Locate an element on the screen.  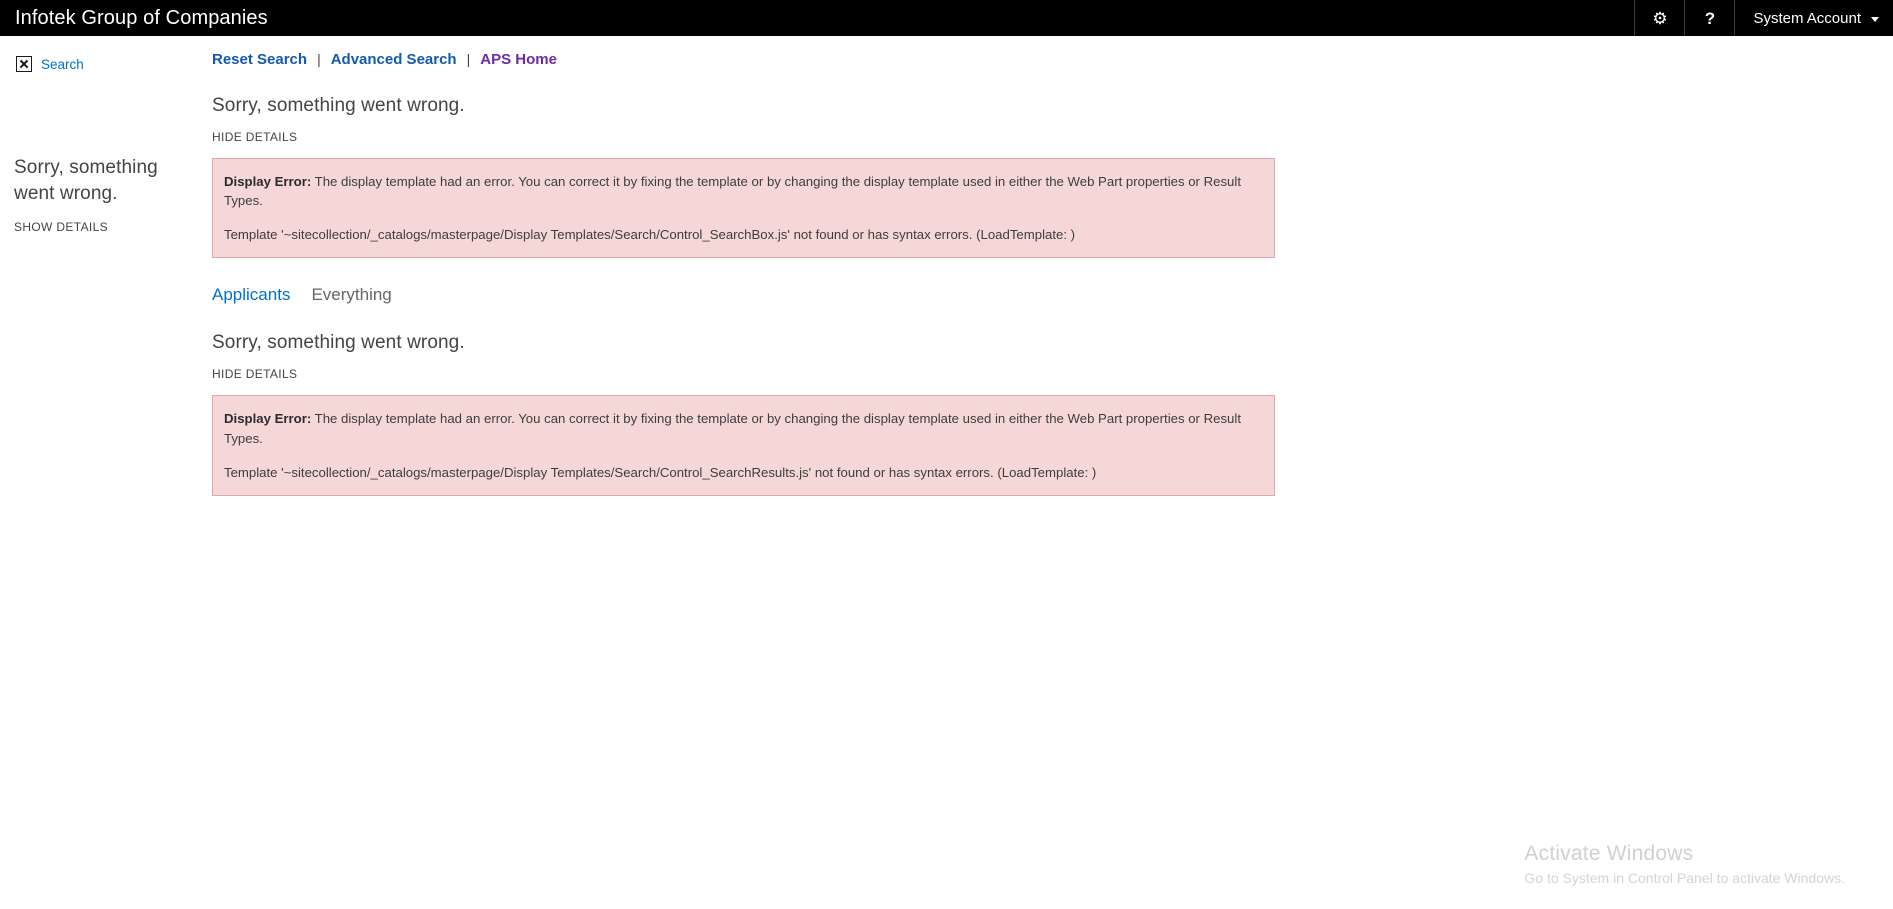
settings-button: ⚙ is located at coordinates (1659, 18).